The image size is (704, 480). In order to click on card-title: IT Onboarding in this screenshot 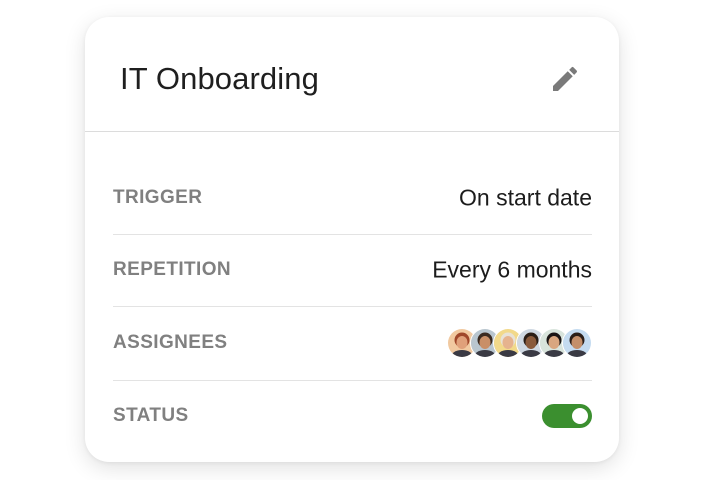, I will do `click(219, 78)`.